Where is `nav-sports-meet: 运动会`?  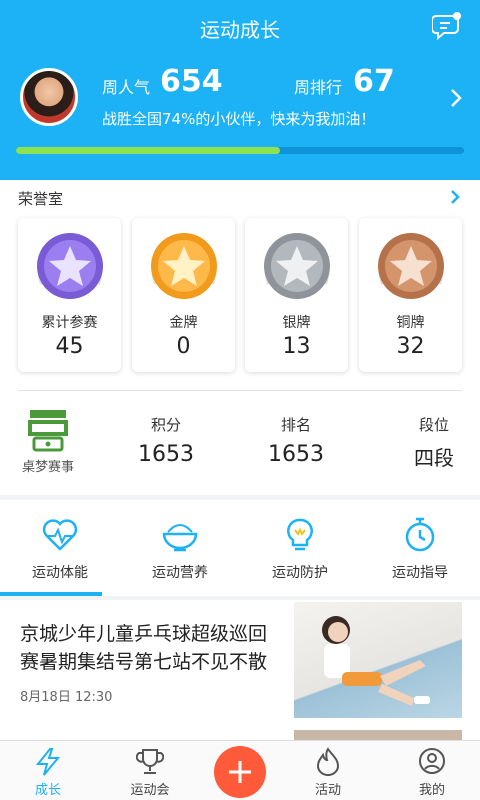
nav-sports-meet: 运动会 is located at coordinates (150, 770).